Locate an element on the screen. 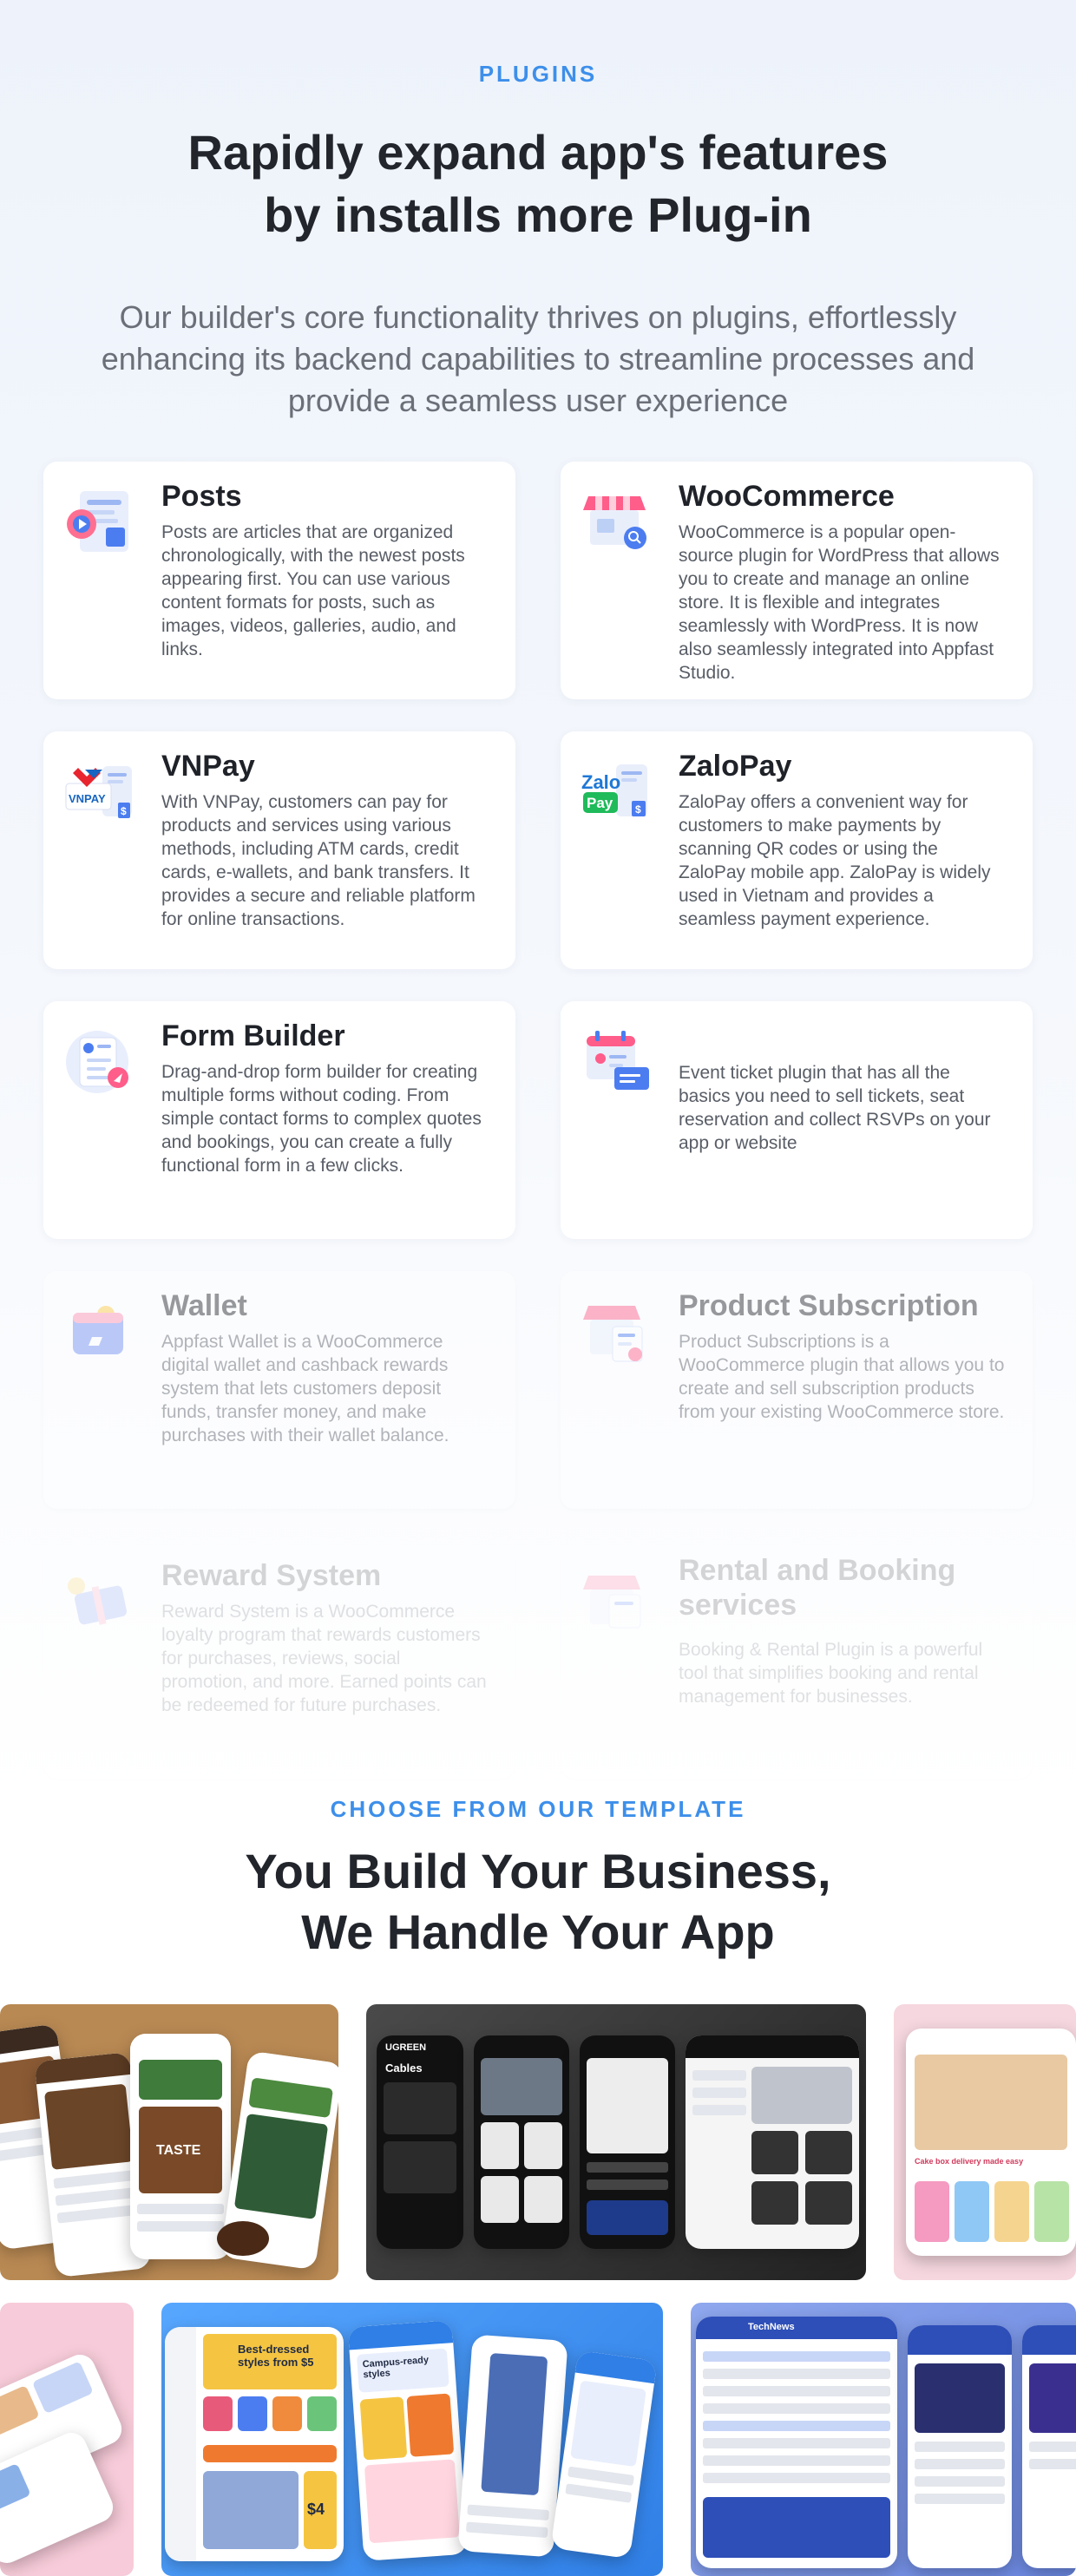 The width and height of the screenshot is (1076, 2576). plugins-title-line1: Rapidly expand app's features is located at coordinates (538, 152).